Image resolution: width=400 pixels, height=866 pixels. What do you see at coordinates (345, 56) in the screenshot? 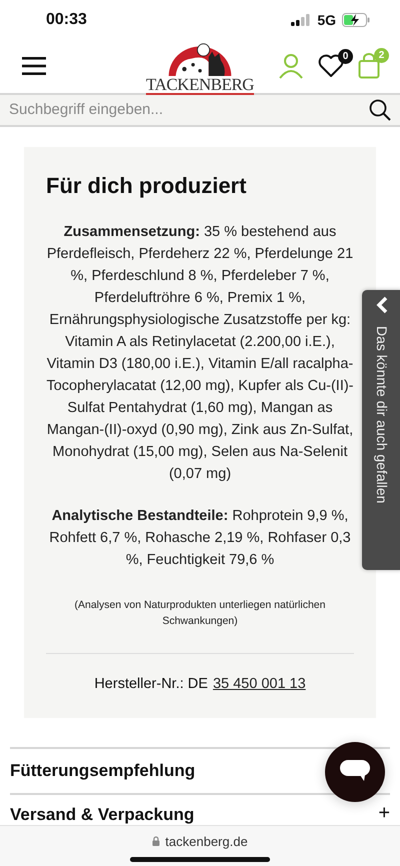
I see `wishlist-count-badge: 0` at bounding box center [345, 56].